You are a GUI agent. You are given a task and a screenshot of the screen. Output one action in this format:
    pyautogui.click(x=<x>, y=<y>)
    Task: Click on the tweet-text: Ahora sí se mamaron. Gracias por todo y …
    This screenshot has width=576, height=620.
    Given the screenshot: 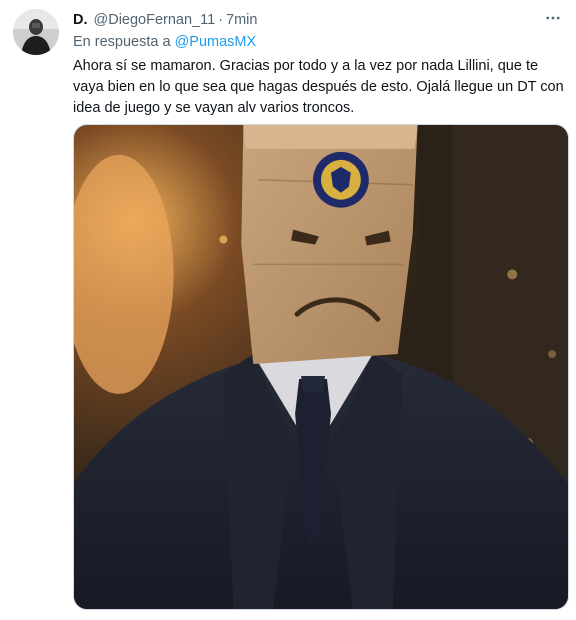 What is the action you would take?
    pyautogui.click(x=318, y=87)
    